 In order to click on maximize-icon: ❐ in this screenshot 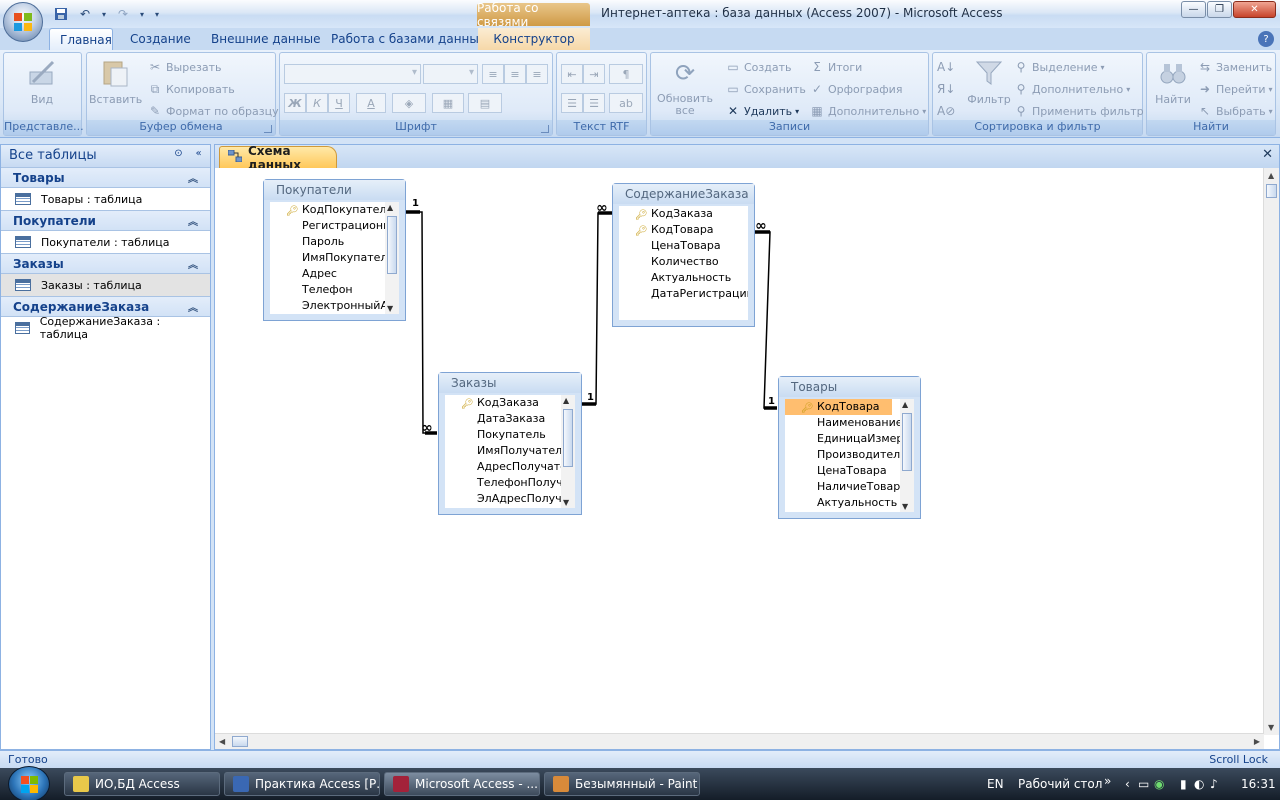, I will do `click(1219, 9)`.